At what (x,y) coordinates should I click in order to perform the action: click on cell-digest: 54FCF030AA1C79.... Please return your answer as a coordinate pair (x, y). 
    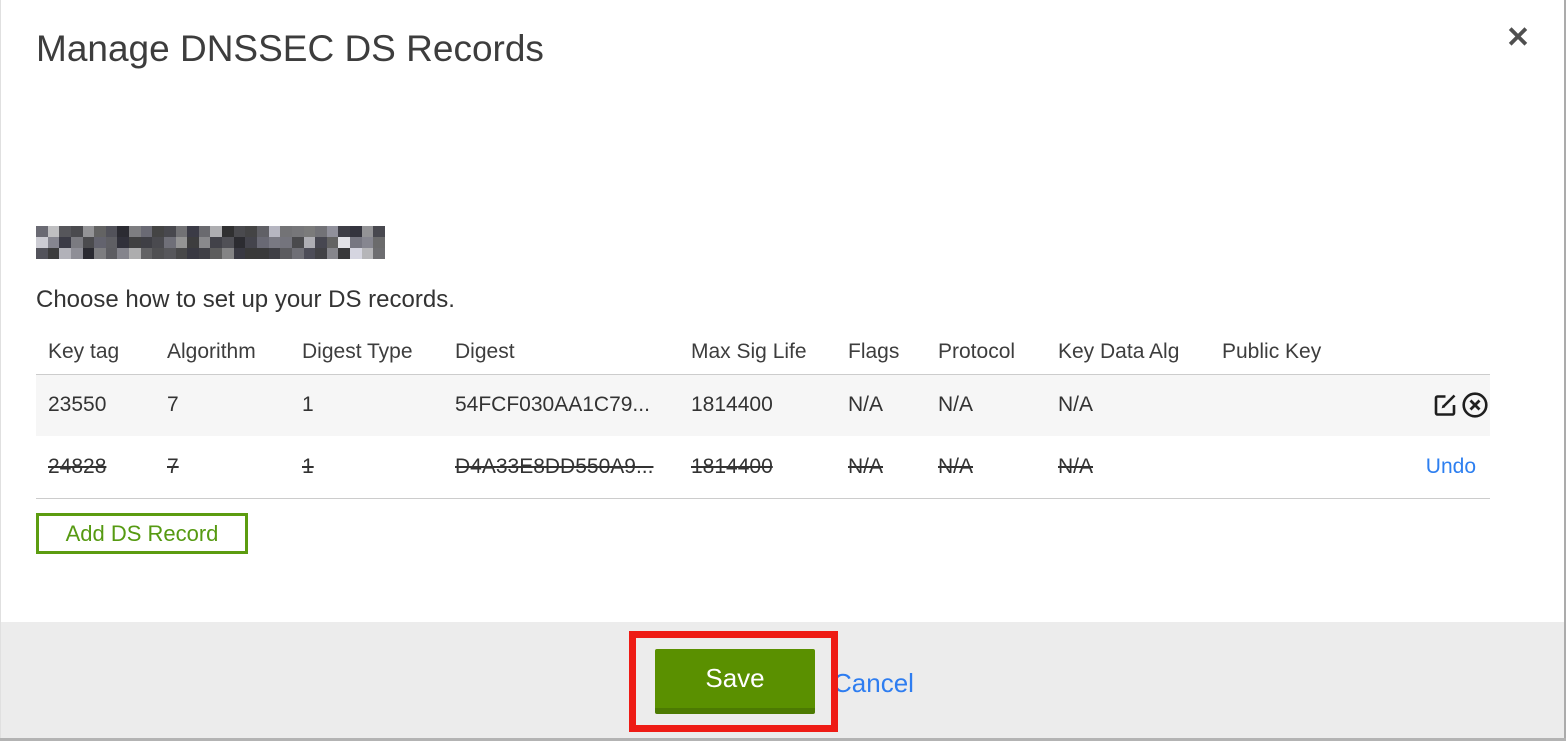
    Looking at the image, I should click on (552, 405).